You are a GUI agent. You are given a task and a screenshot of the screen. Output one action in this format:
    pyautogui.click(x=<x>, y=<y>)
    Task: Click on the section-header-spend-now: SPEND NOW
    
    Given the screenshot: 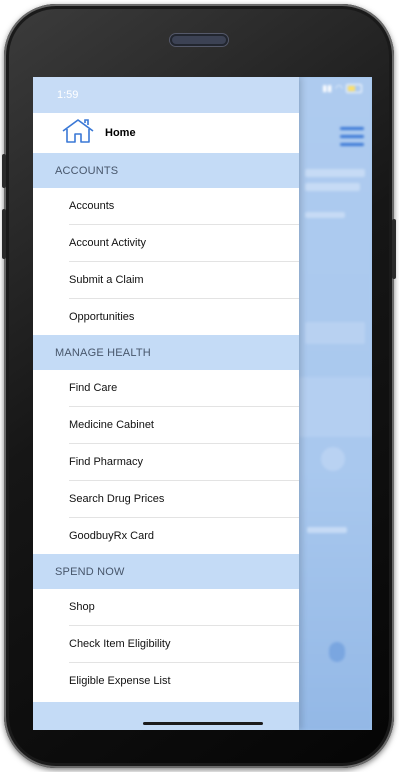 What is the action you would take?
    pyautogui.click(x=166, y=571)
    